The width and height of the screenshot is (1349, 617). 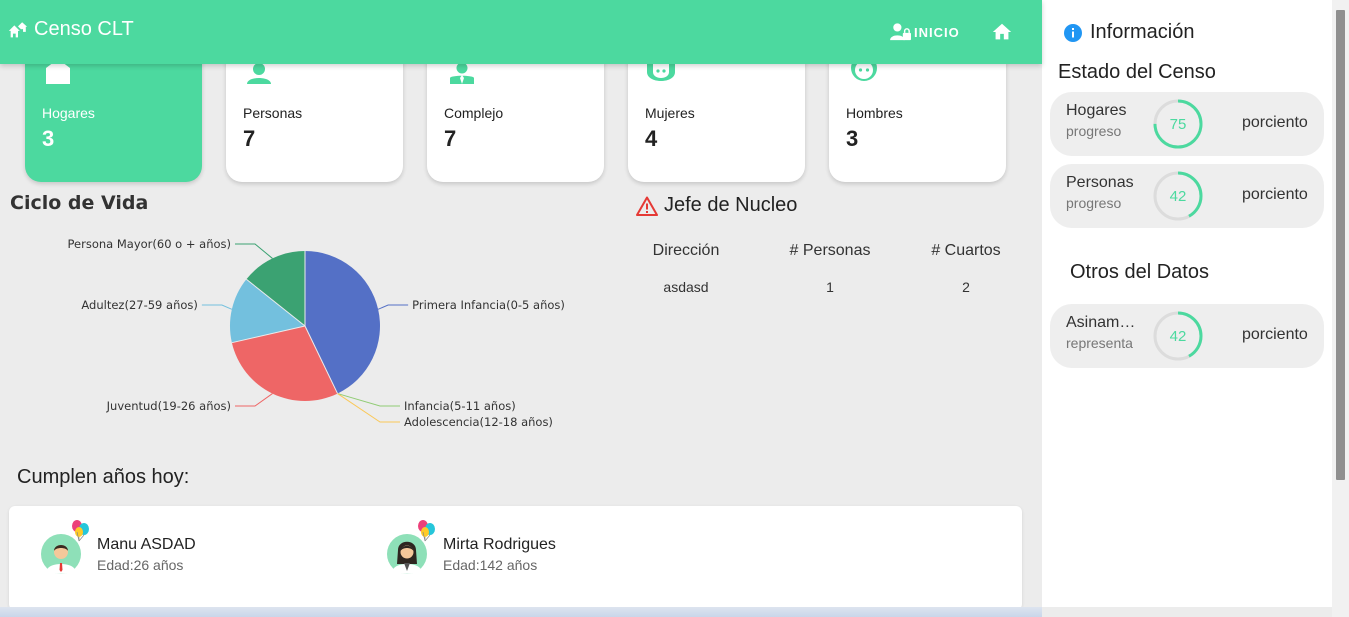 I want to click on table-header-cuartos: # Cuartos, so click(x=966, y=250).